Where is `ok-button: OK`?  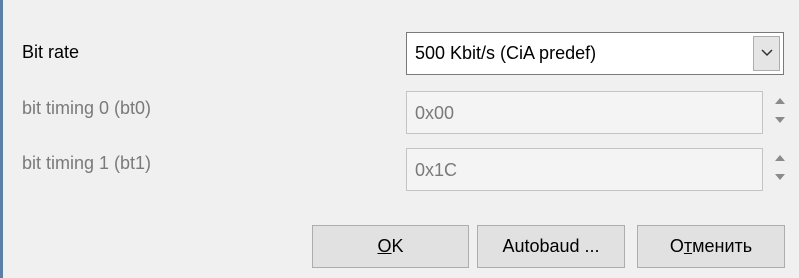 ok-button: OK is located at coordinates (390, 246).